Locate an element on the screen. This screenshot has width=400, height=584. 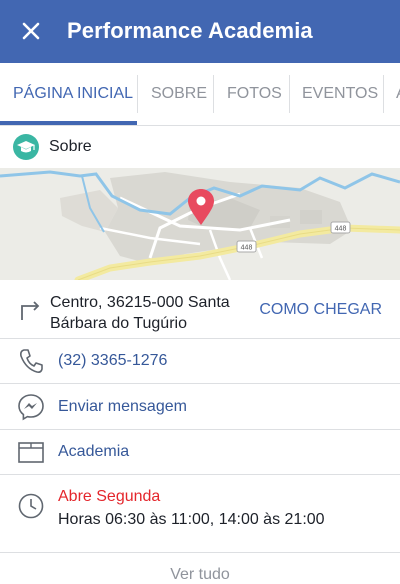
close-icon is located at coordinates (31, 31).